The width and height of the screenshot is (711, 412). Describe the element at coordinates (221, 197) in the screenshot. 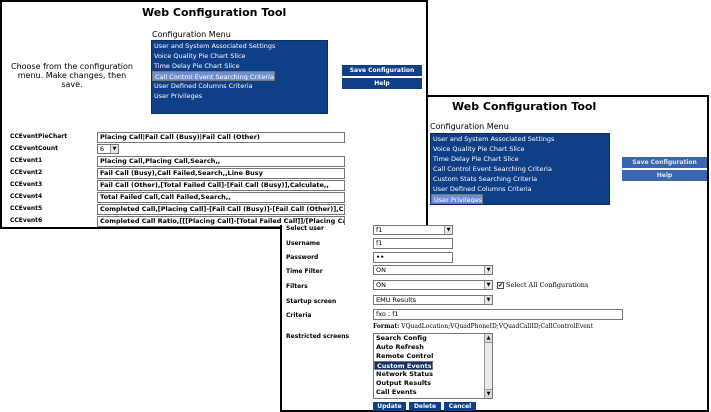

I see `ccevent4-input: Total Failed Call,Call Failed,Search,,` at that location.